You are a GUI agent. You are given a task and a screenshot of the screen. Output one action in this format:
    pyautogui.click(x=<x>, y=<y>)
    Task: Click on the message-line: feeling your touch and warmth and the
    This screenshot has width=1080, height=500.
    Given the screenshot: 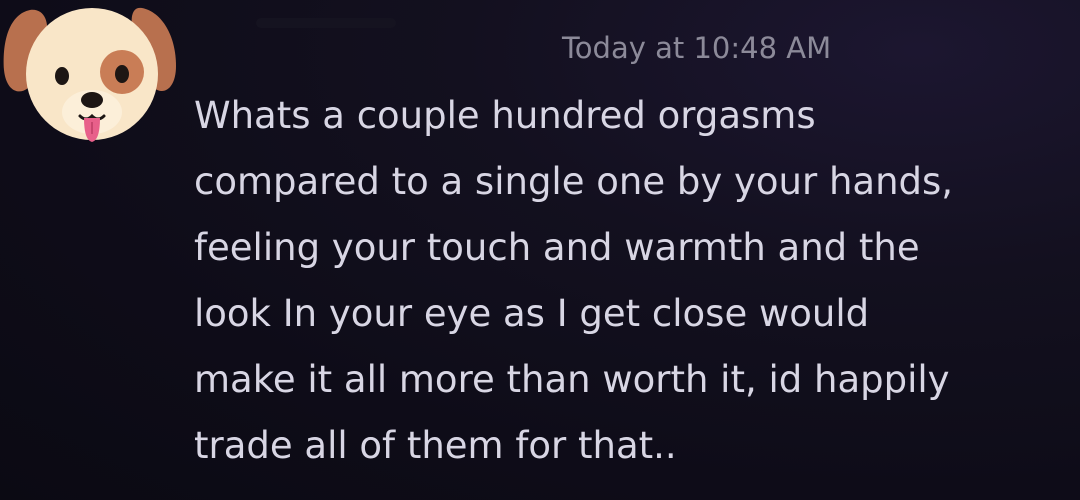 What is the action you would take?
    pyautogui.click(x=557, y=247)
    